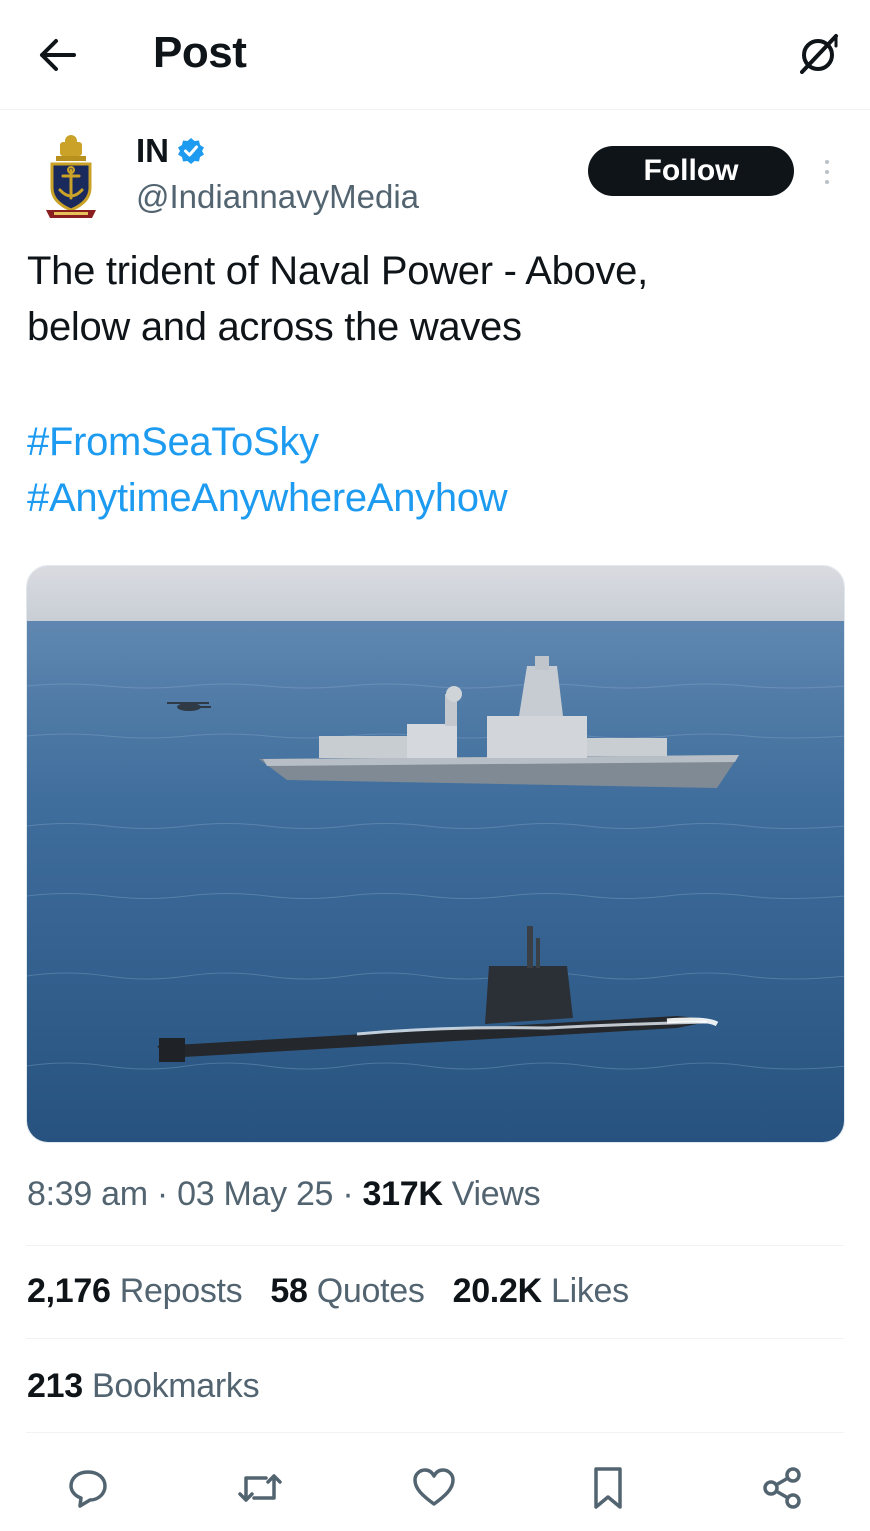 This screenshot has width=870, height=1531. What do you see at coordinates (589, 1291) in the screenshot?
I see `likes-label: Likes` at bounding box center [589, 1291].